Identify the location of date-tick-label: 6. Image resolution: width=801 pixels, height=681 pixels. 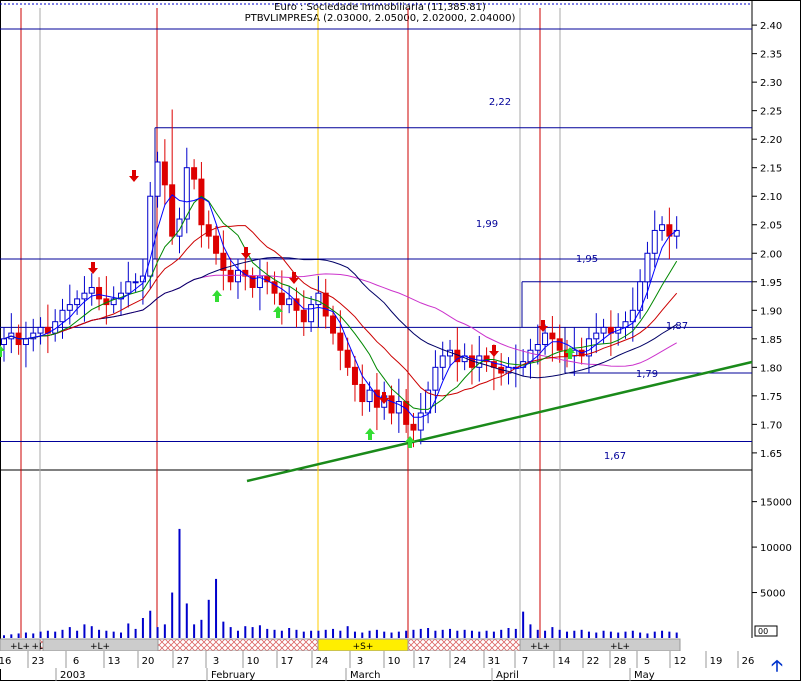
(76, 661).